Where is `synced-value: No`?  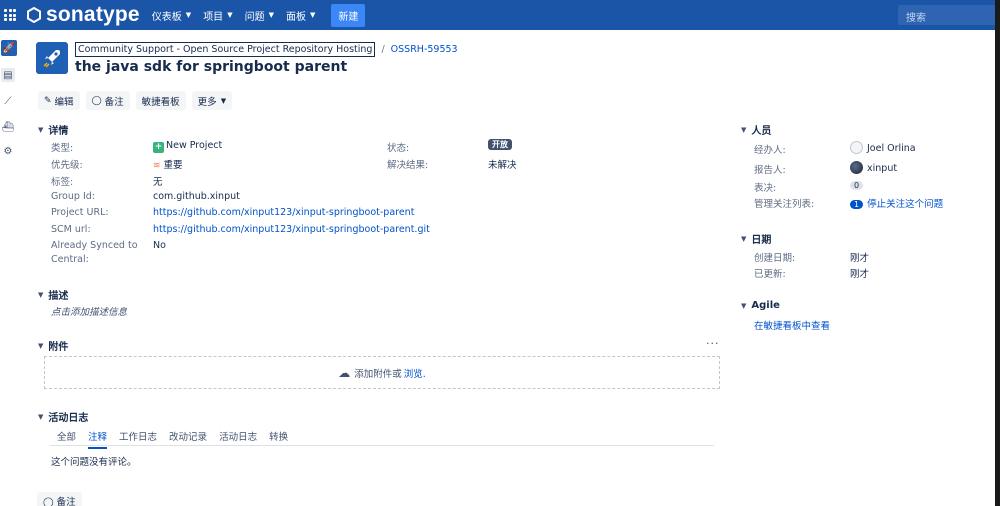
synced-value: No is located at coordinates (159, 245).